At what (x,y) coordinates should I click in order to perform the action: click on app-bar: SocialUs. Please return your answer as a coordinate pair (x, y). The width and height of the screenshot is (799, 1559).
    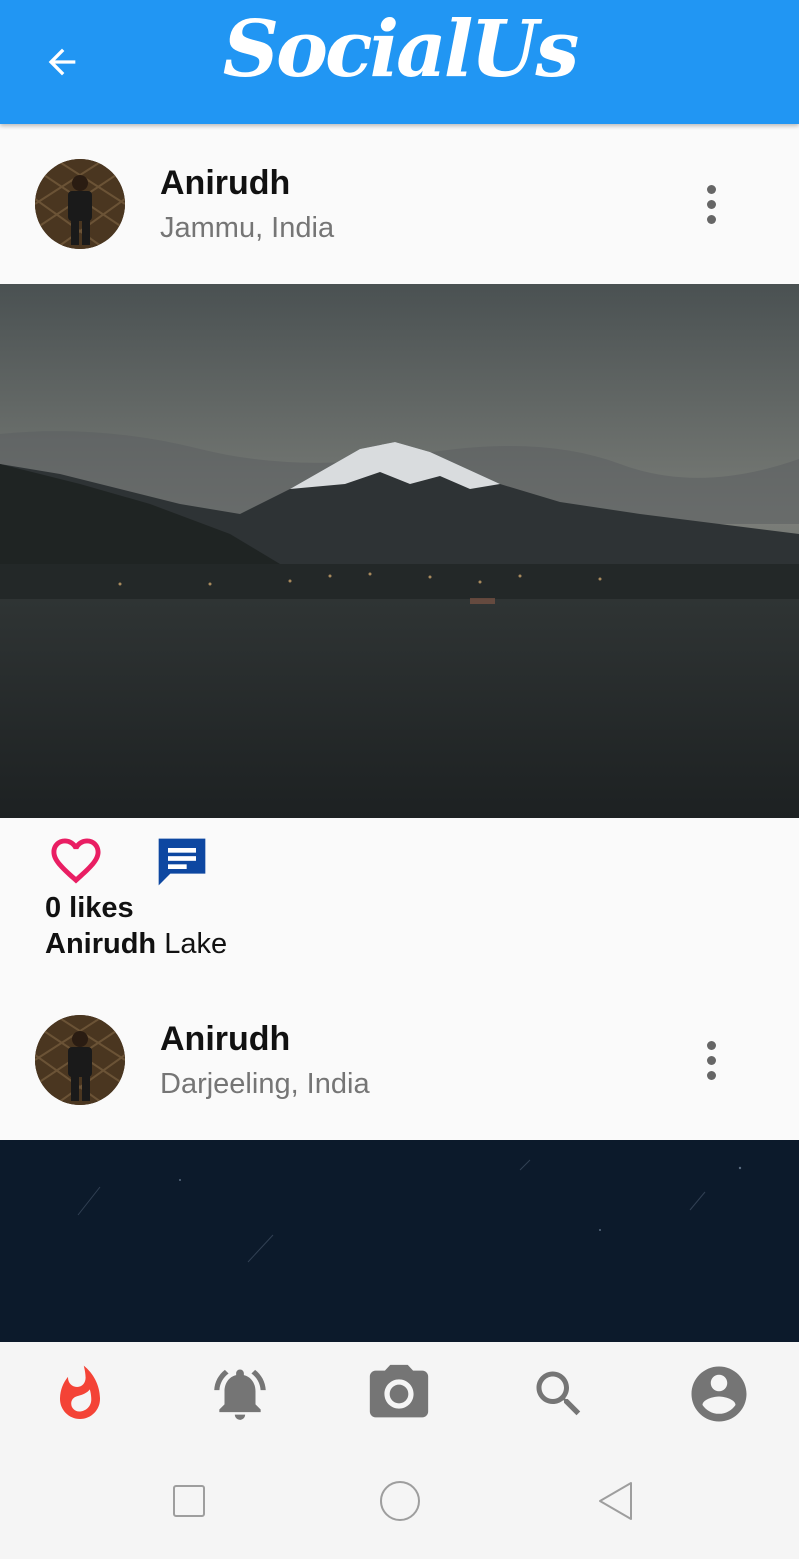
    Looking at the image, I should click on (399, 62).